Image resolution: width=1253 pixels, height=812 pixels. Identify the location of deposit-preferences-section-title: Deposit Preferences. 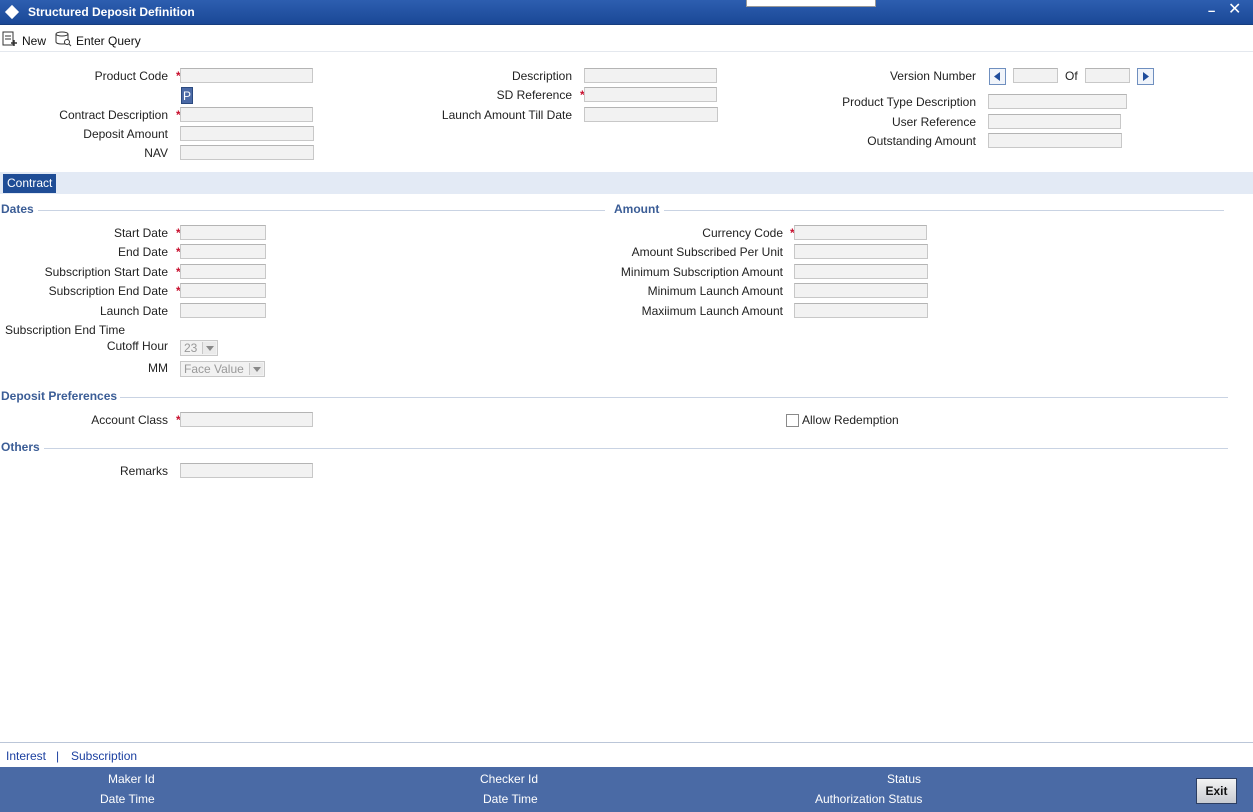
(59, 396).